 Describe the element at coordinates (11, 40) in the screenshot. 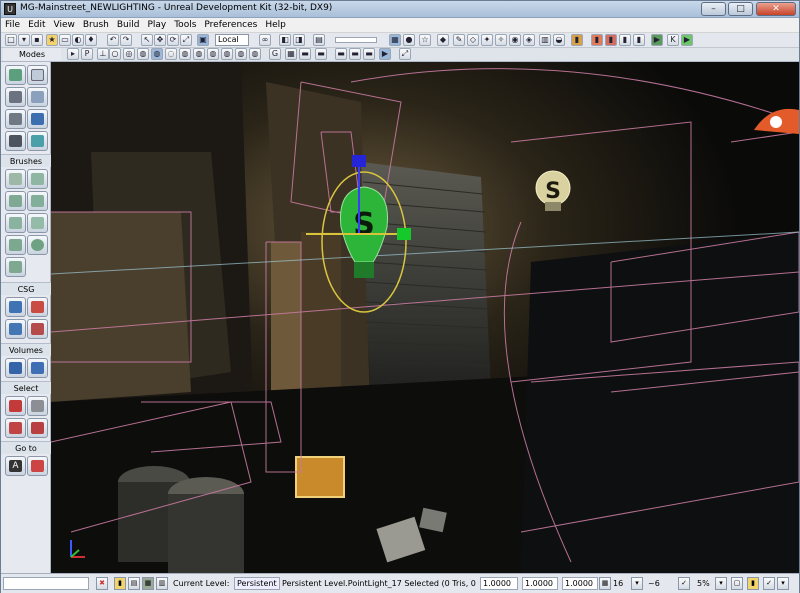

I see `new-icon: □` at that location.